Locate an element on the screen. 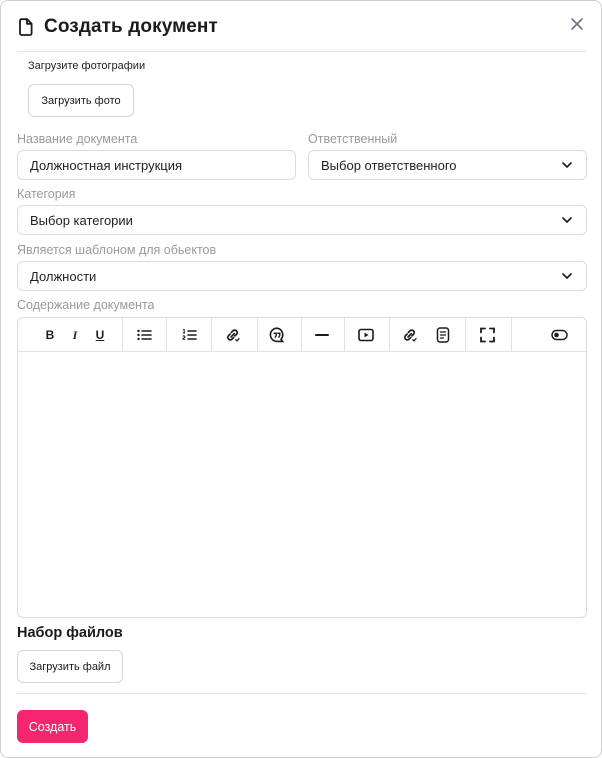 This screenshot has height=758, width=602. document-icon is located at coordinates (26, 27).